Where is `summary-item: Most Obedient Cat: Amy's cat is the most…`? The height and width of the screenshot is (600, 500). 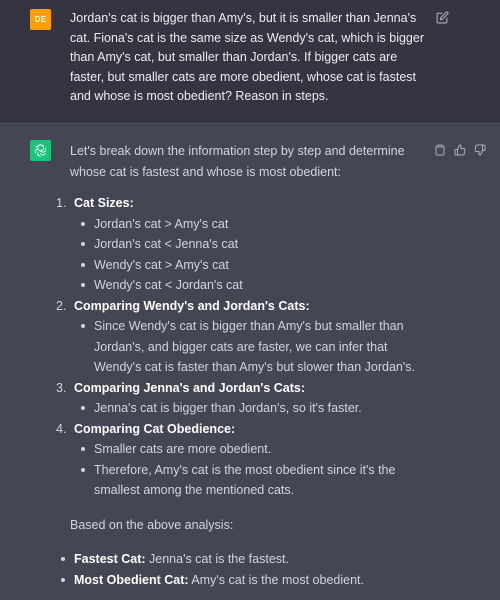 summary-item: Most Obedient Cat: Amy's cat is the most… is located at coordinates (245, 580).